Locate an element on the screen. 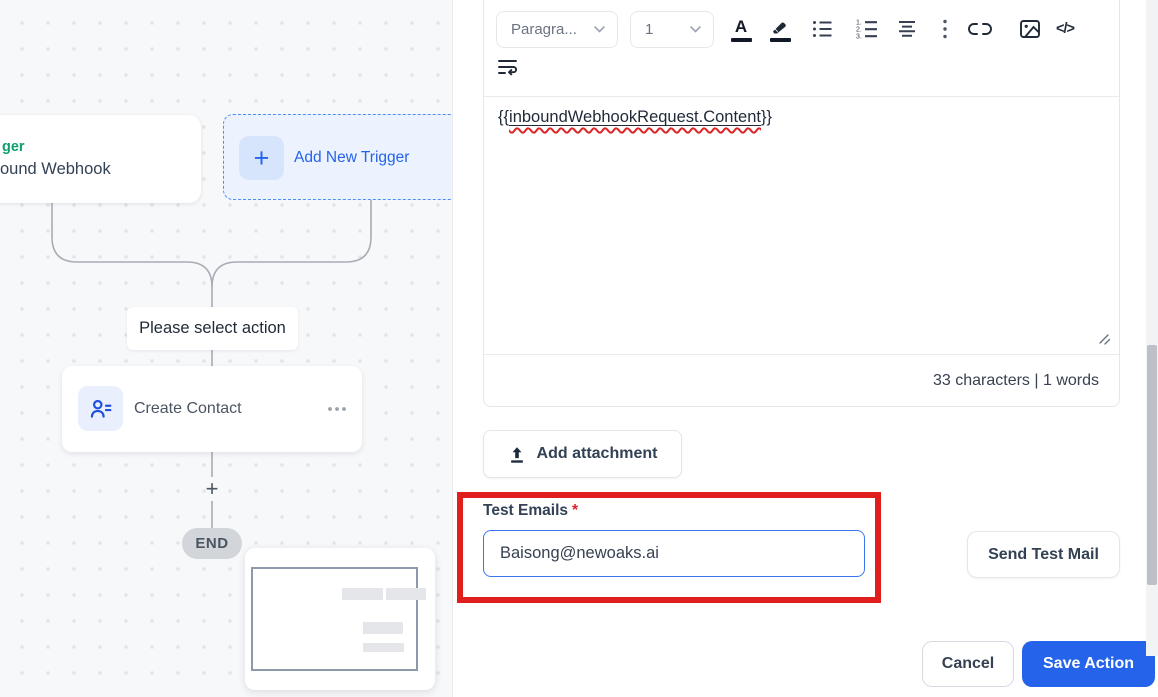  upload-icon is located at coordinates (516, 454).